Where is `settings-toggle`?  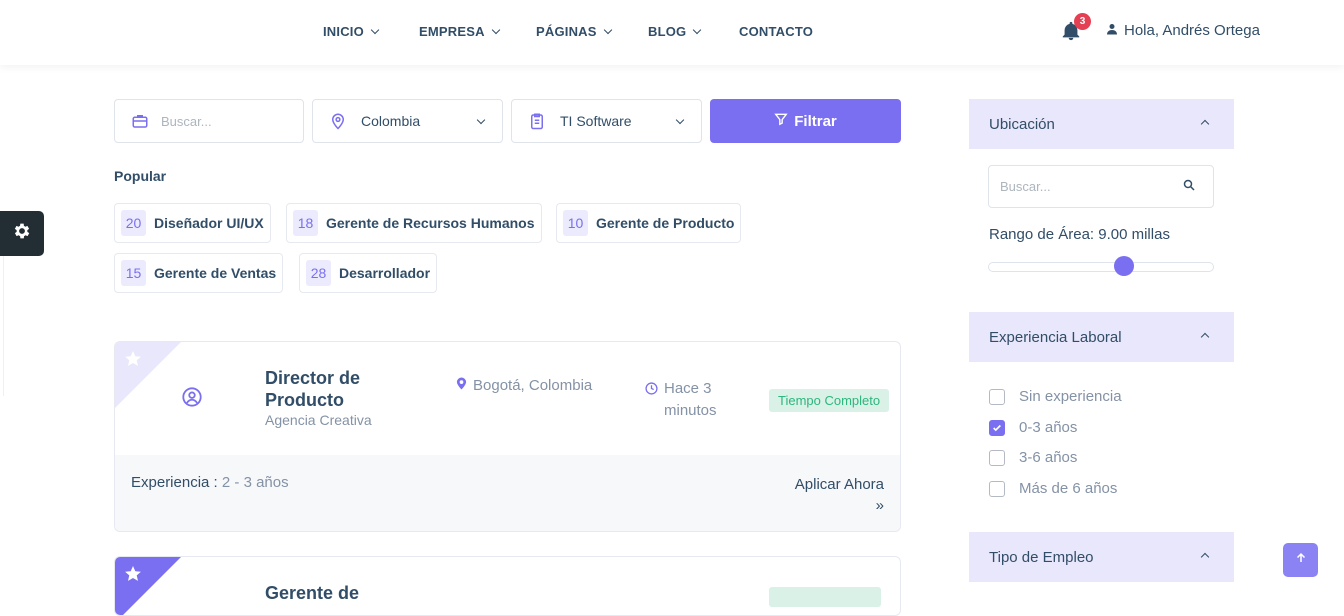
settings-toggle is located at coordinates (22, 233).